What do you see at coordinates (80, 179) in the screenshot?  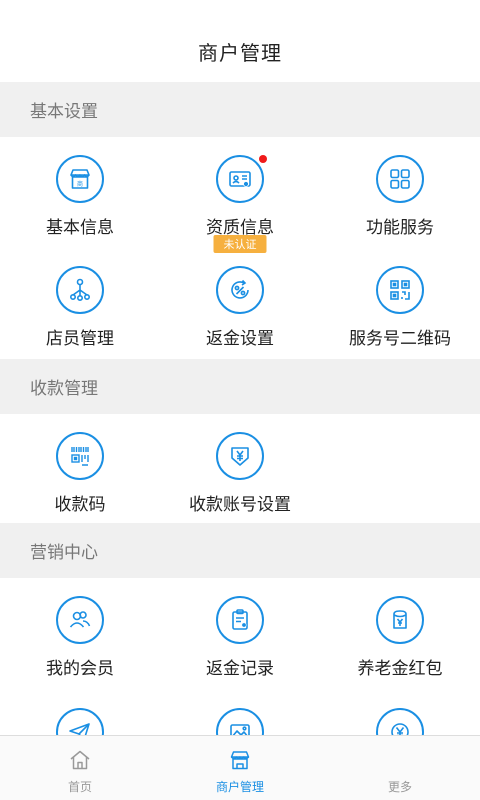 I see `storefront-icon: 商` at bounding box center [80, 179].